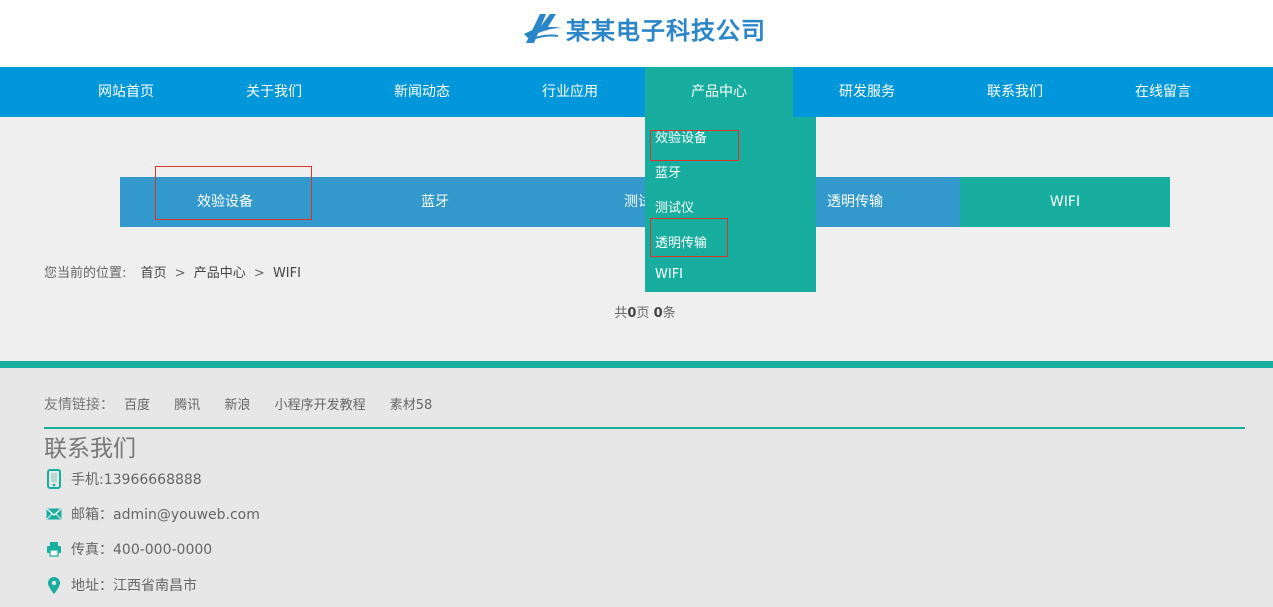 This screenshot has width=1273, height=607. I want to click on dropdown-item-transparent: 透明传输, so click(681, 241).